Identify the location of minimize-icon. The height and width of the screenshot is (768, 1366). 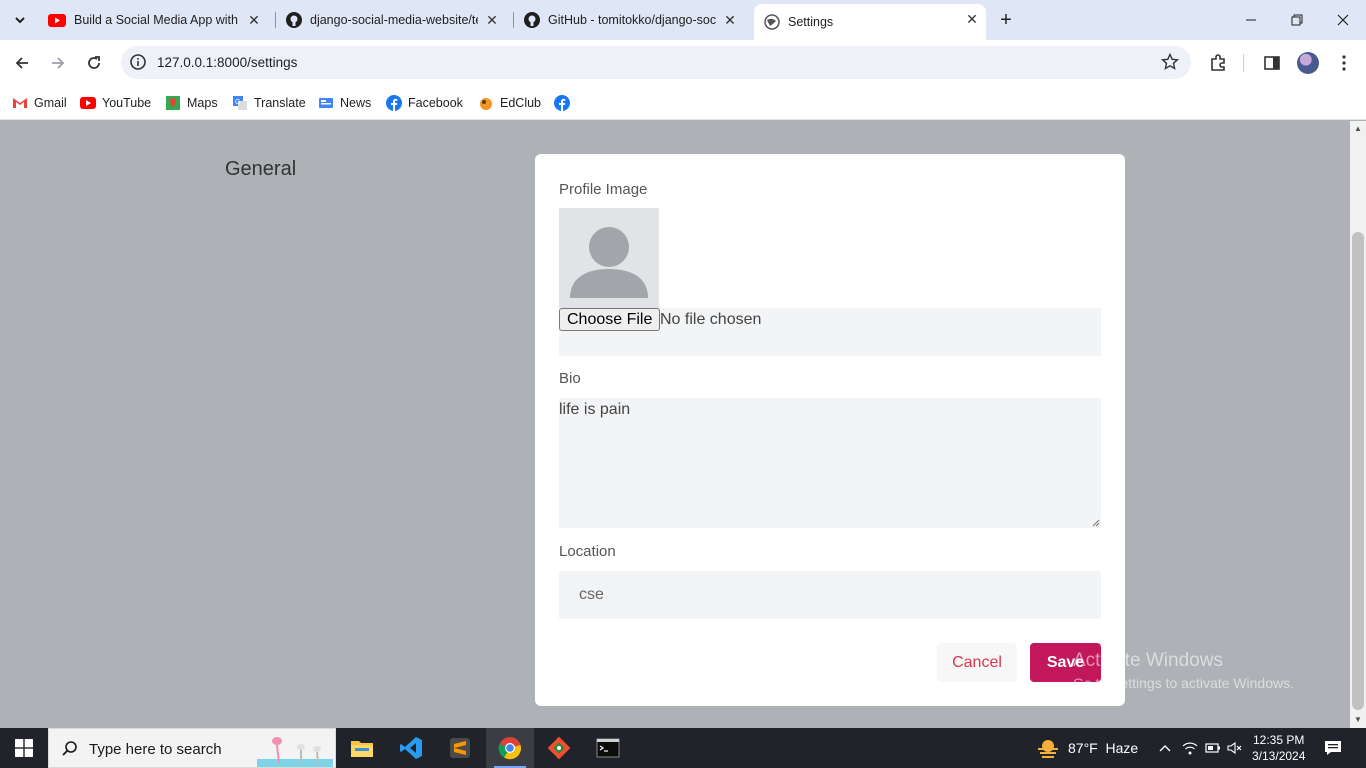
(1251, 20).